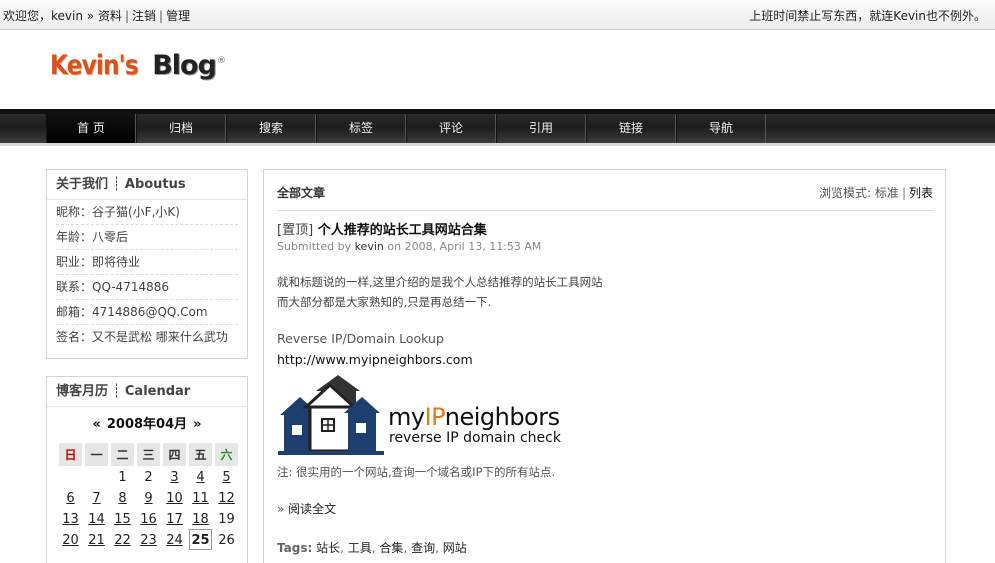  I want to click on submitted-by-label: Submitted by, so click(314, 246).